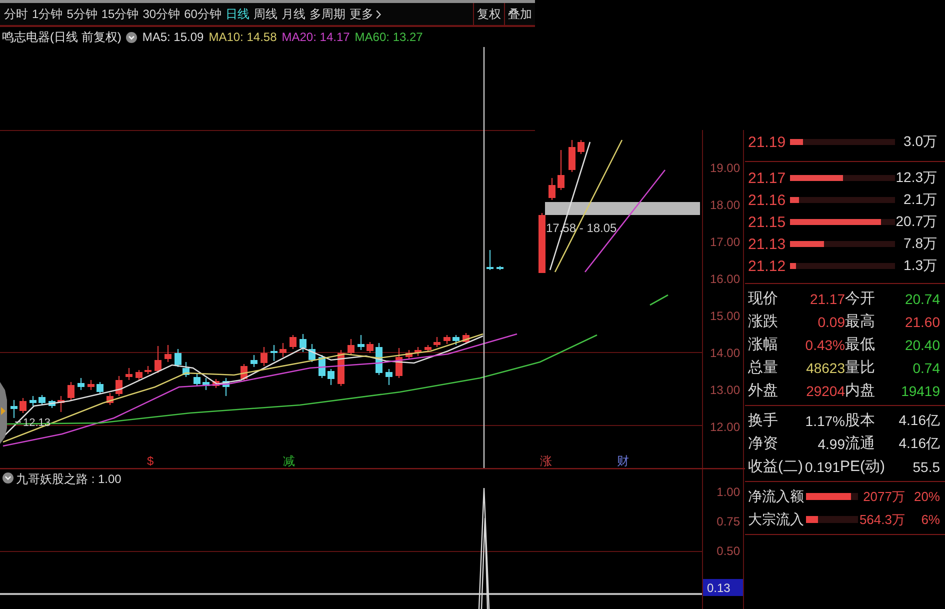 This screenshot has height=609, width=945. I want to click on quote-label: 内盘, so click(860, 390).